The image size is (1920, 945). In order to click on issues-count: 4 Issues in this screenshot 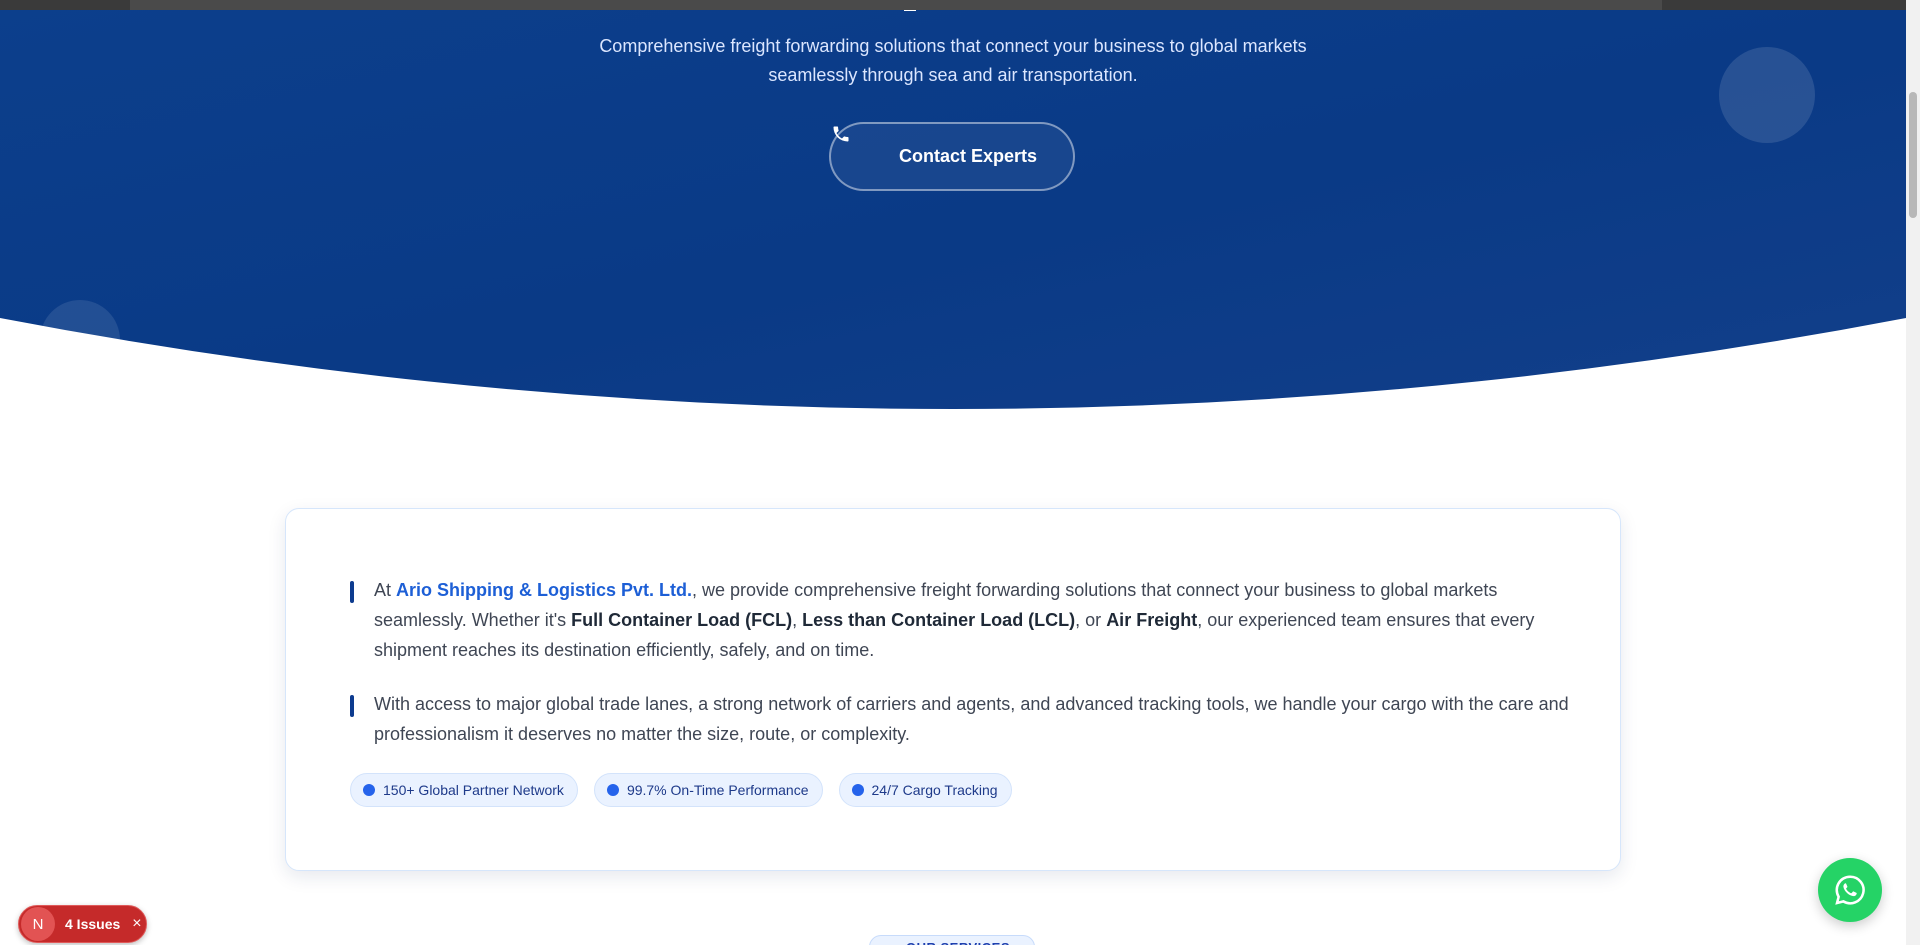, I will do `click(93, 924)`.